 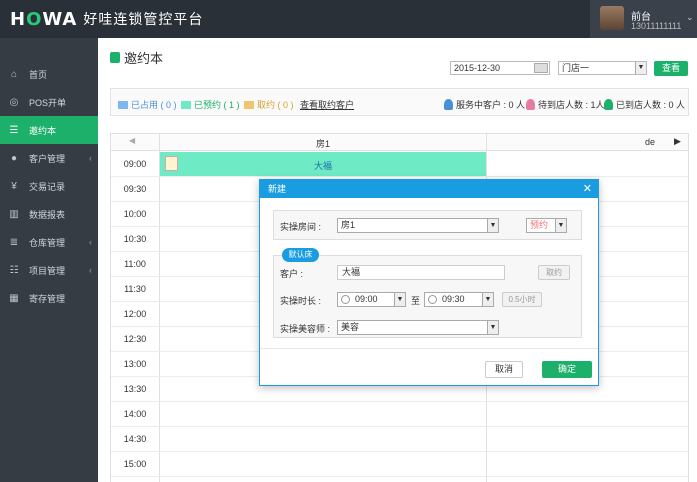 What do you see at coordinates (135, 389) in the screenshot?
I see `time-label: 13:30` at bounding box center [135, 389].